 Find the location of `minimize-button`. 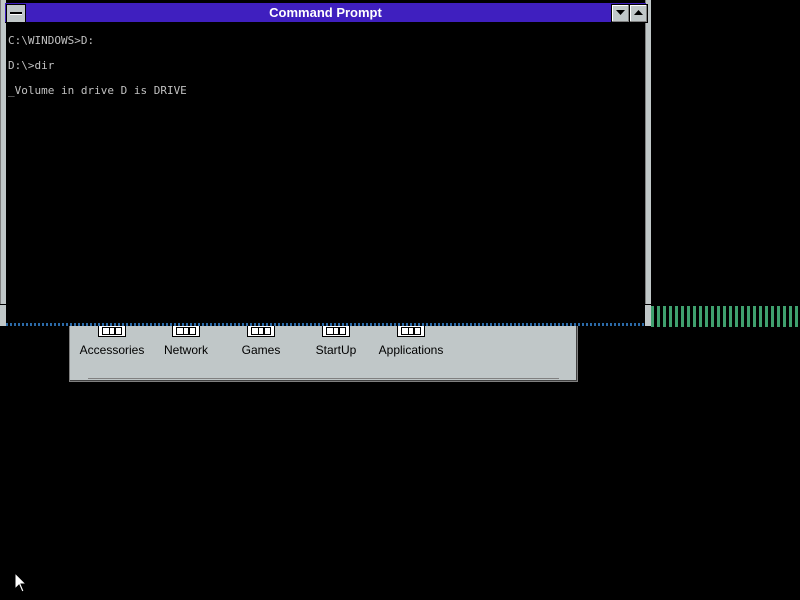

minimize-button is located at coordinates (620, 13).